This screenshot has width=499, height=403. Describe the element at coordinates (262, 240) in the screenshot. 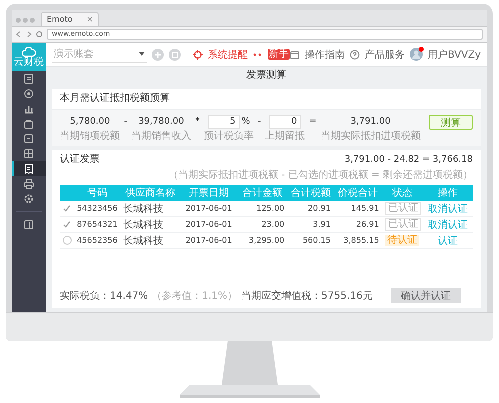

I see `table-cell: 3,295.00` at that location.